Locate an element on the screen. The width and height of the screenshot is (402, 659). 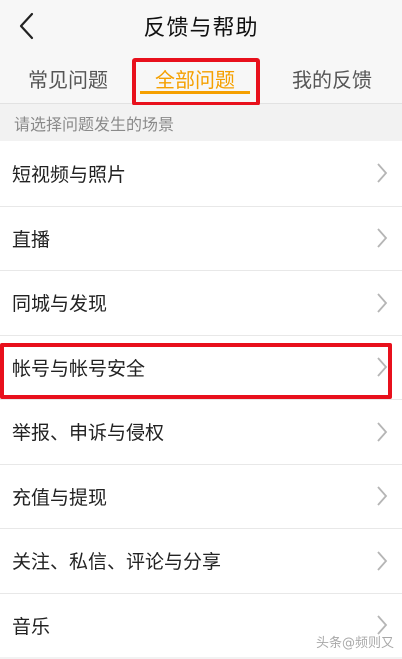
tab-bar: 常见问题 全部问题 我的反馈 is located at coordinates (201, 78).